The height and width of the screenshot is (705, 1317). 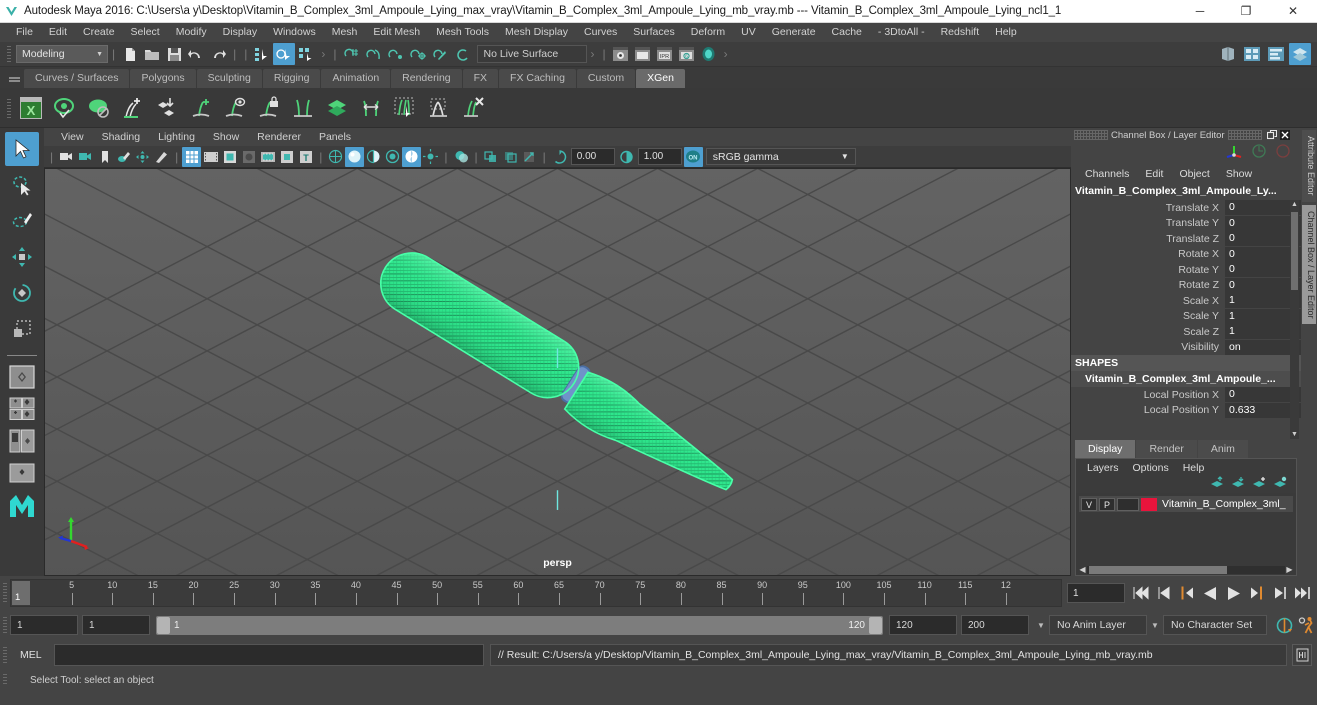 What do you see at coordinates (1141, 593) in the screenshot?
I see `go-to-start-icon` at bounding box center [1141, 593].